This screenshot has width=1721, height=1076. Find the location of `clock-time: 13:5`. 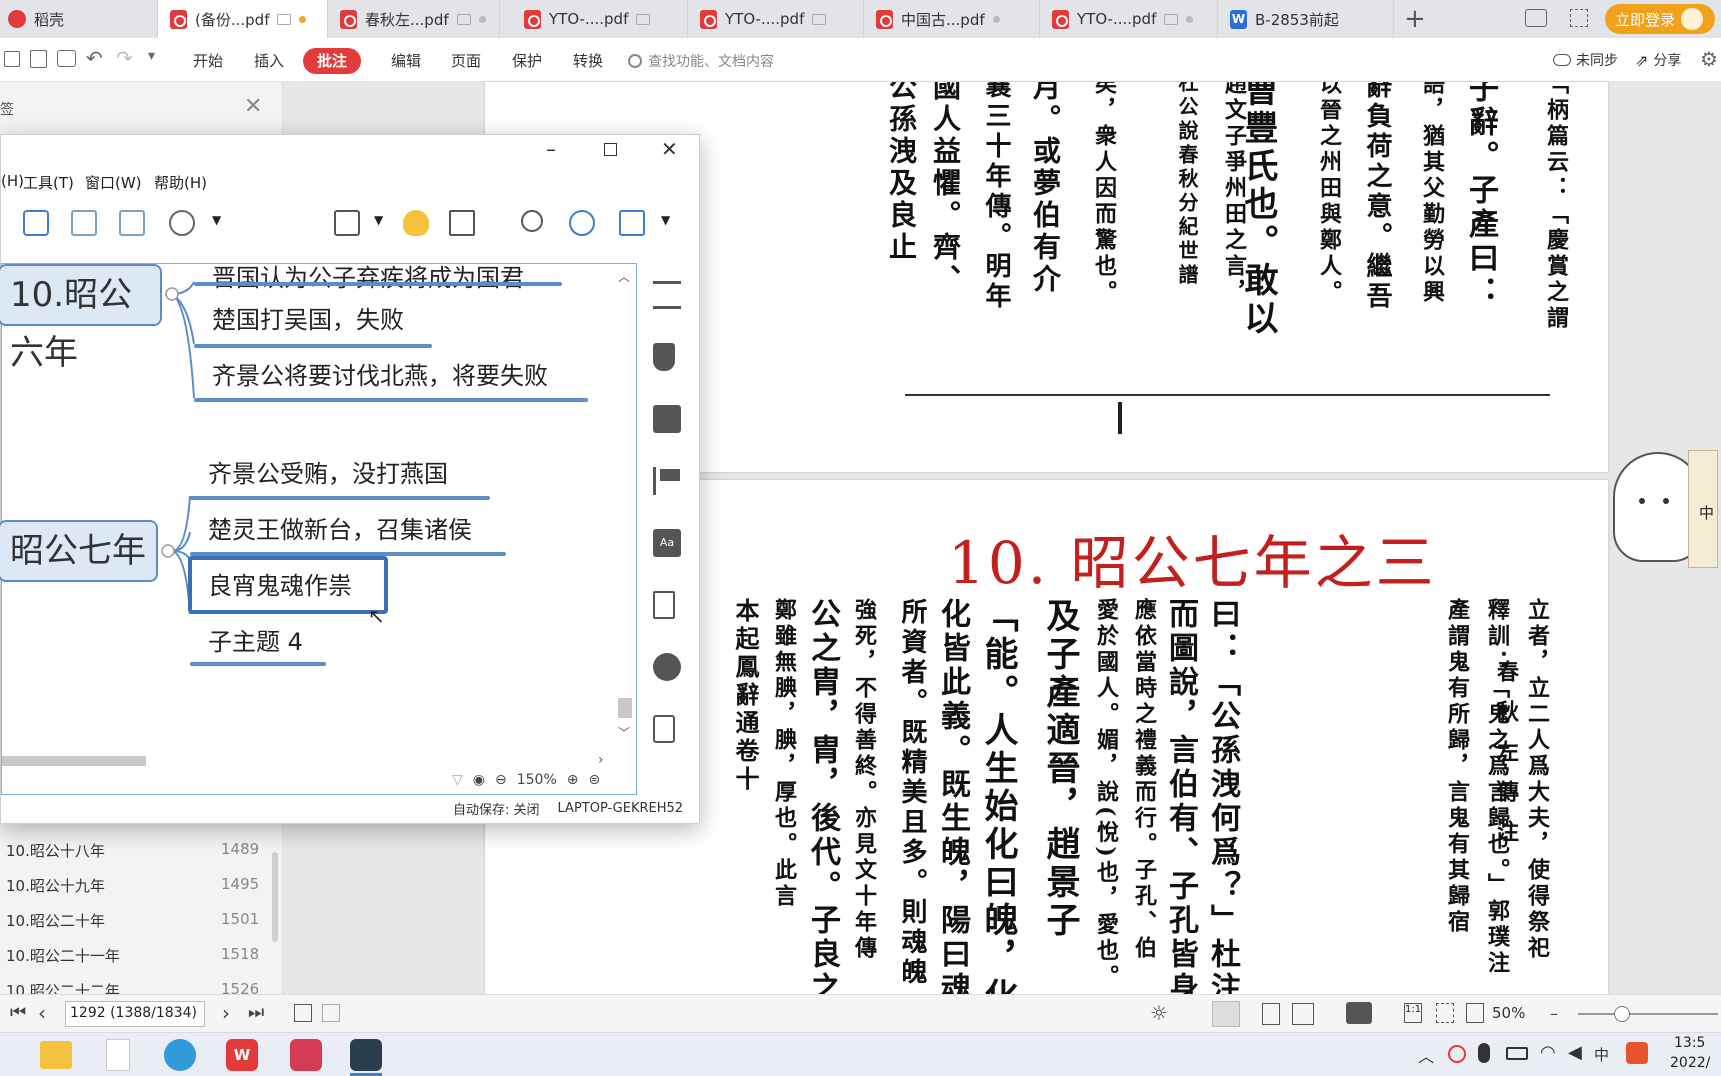

clock-time: 13:5 is located at coordinates (1689, 1043).